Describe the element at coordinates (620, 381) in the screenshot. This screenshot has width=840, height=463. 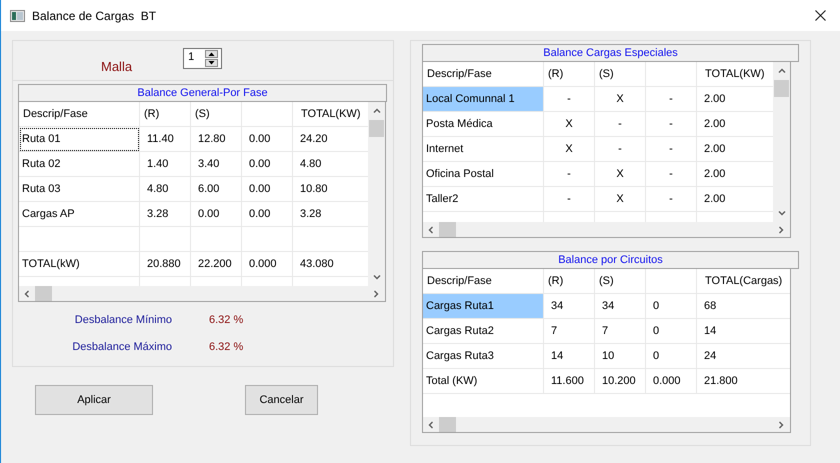
I see `table-cell: 10.200` at that location.